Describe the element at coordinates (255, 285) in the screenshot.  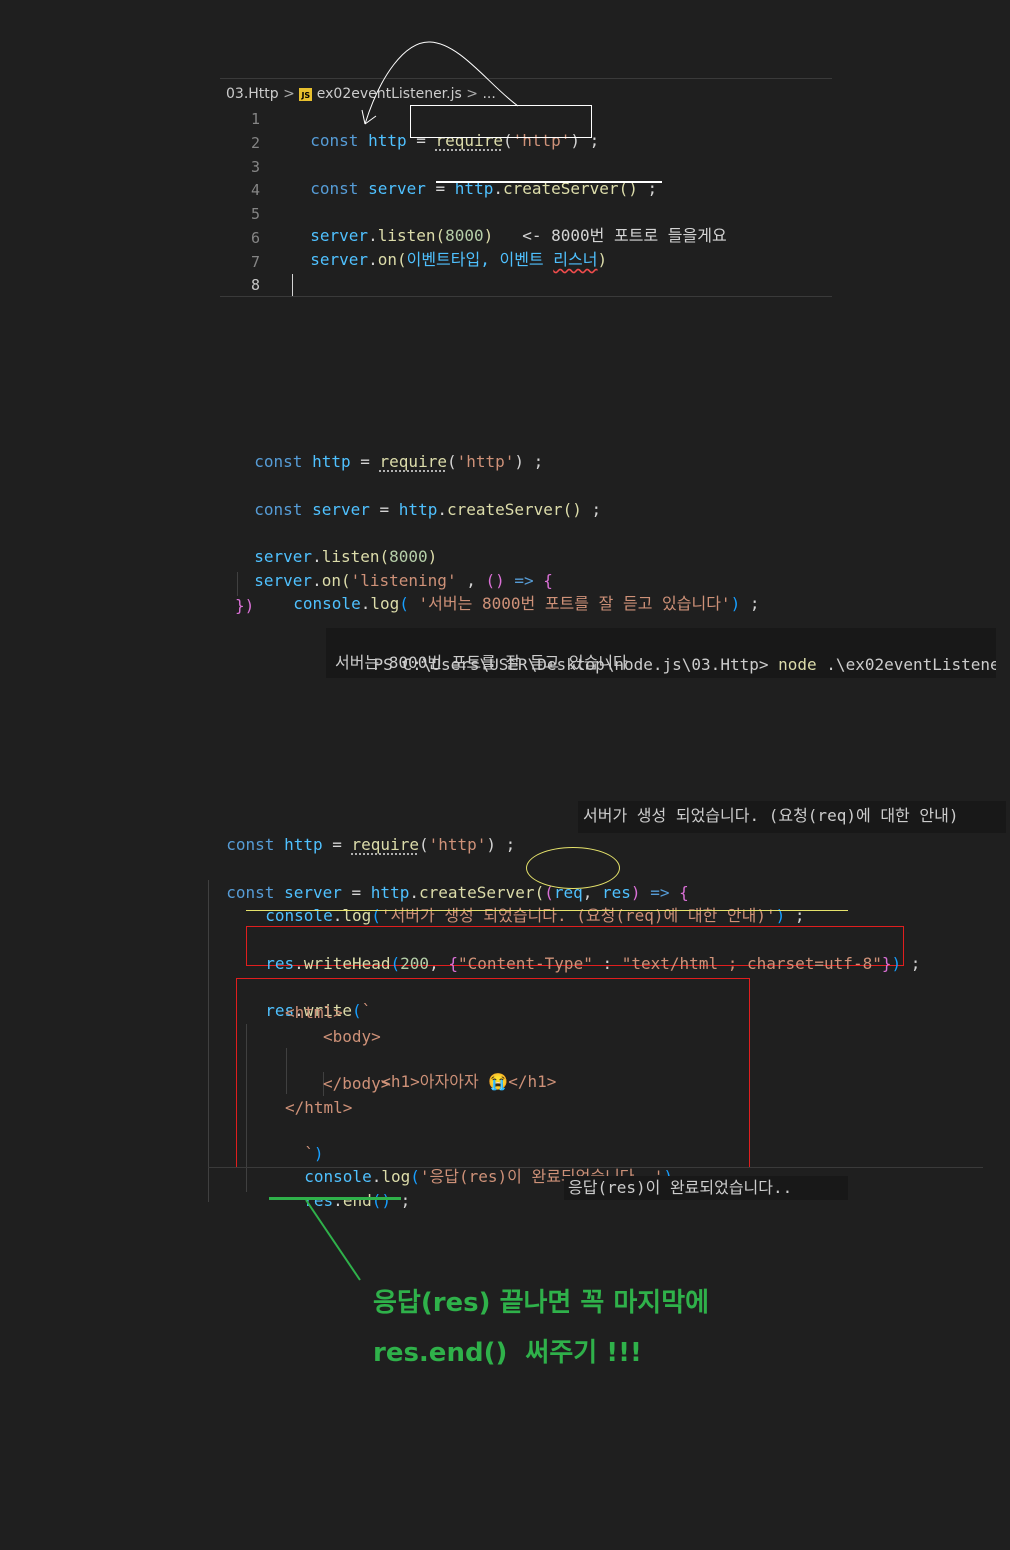
I see `line-number-active: 8` at that location.